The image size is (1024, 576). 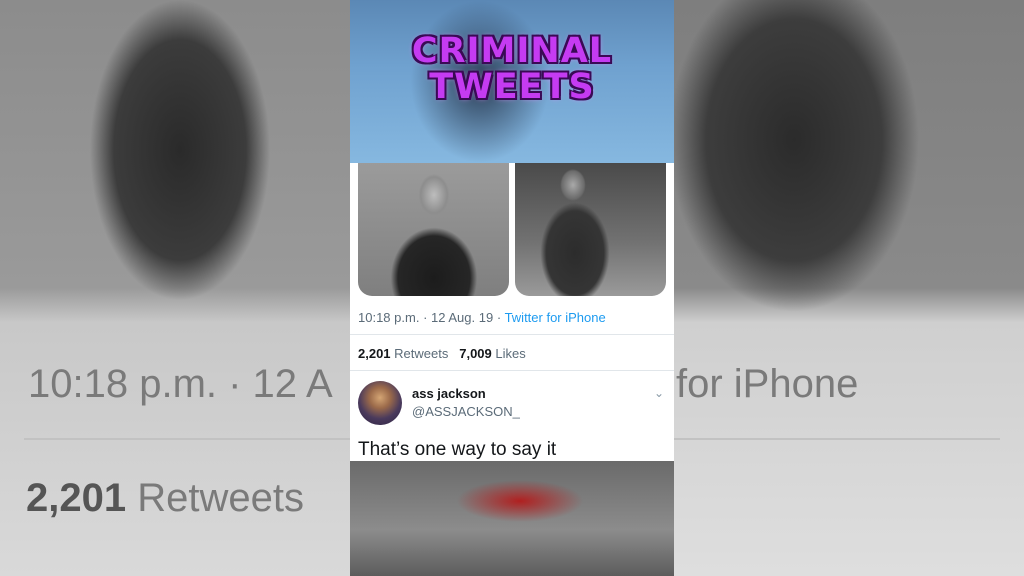 I want to click on likes-stat: 7,009 Likes, so click(x=492, y=353).